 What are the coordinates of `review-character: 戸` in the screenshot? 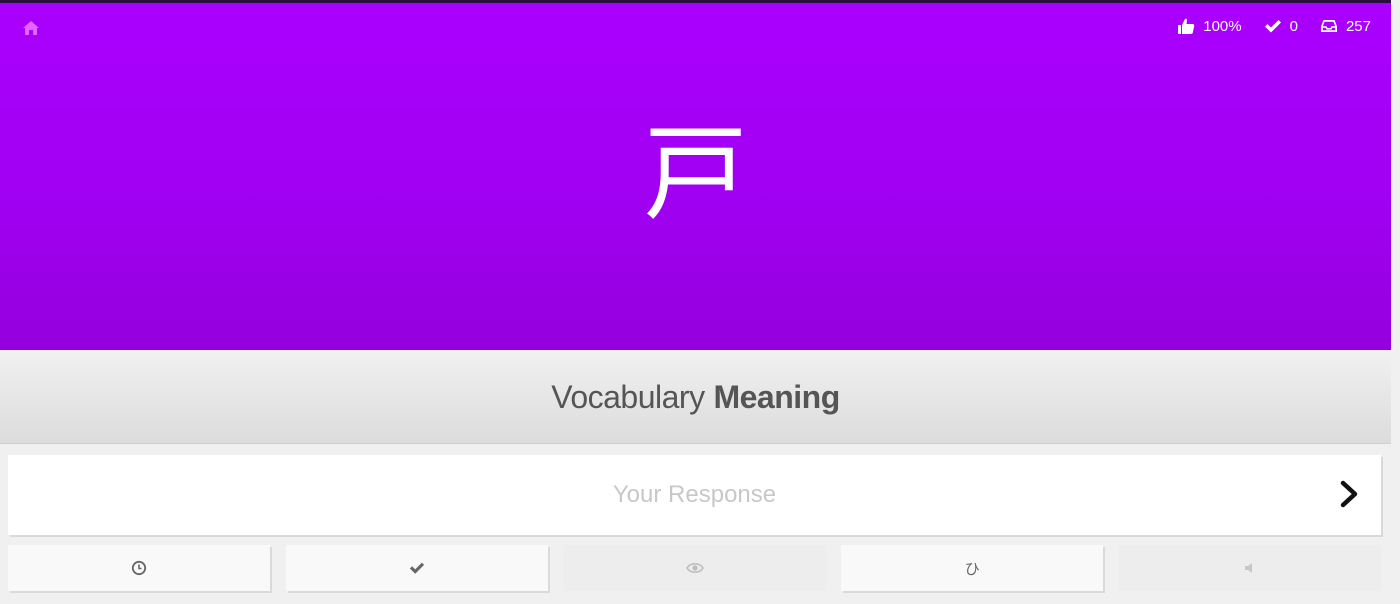 It's located at (695, 174).